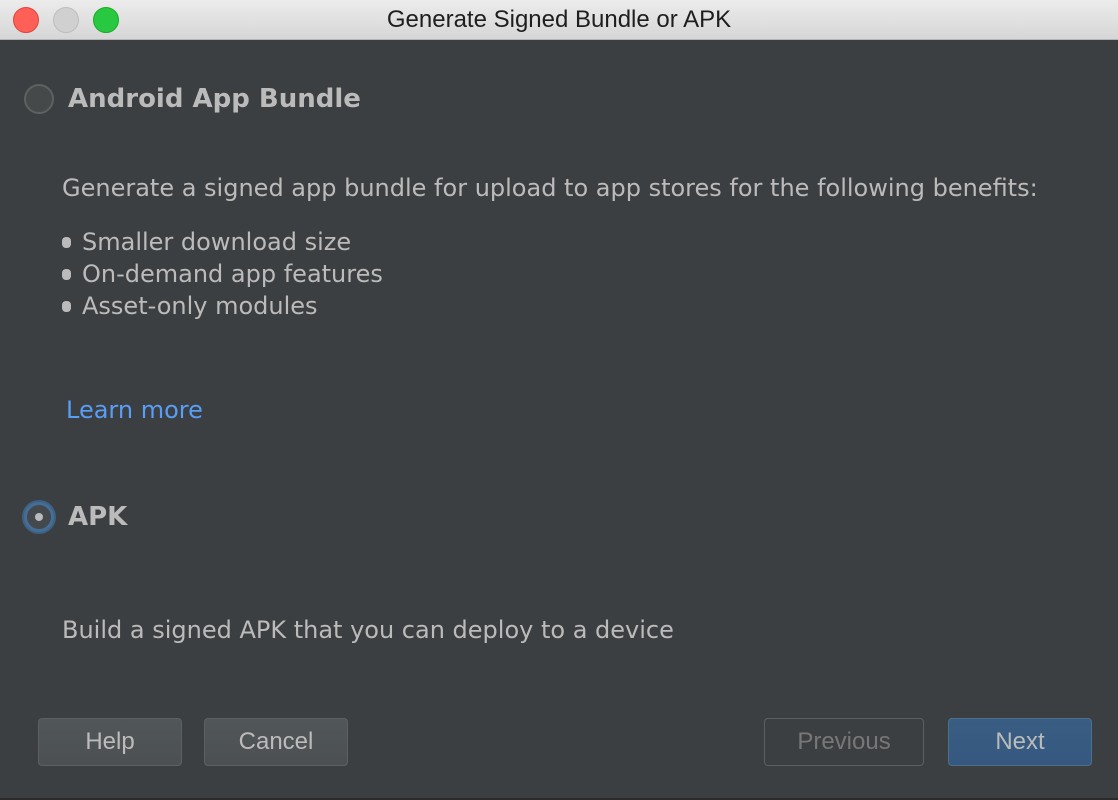 The image size is (1118, 800). I want to click on bundle-option: Android App Bundle, so click(192, 99).